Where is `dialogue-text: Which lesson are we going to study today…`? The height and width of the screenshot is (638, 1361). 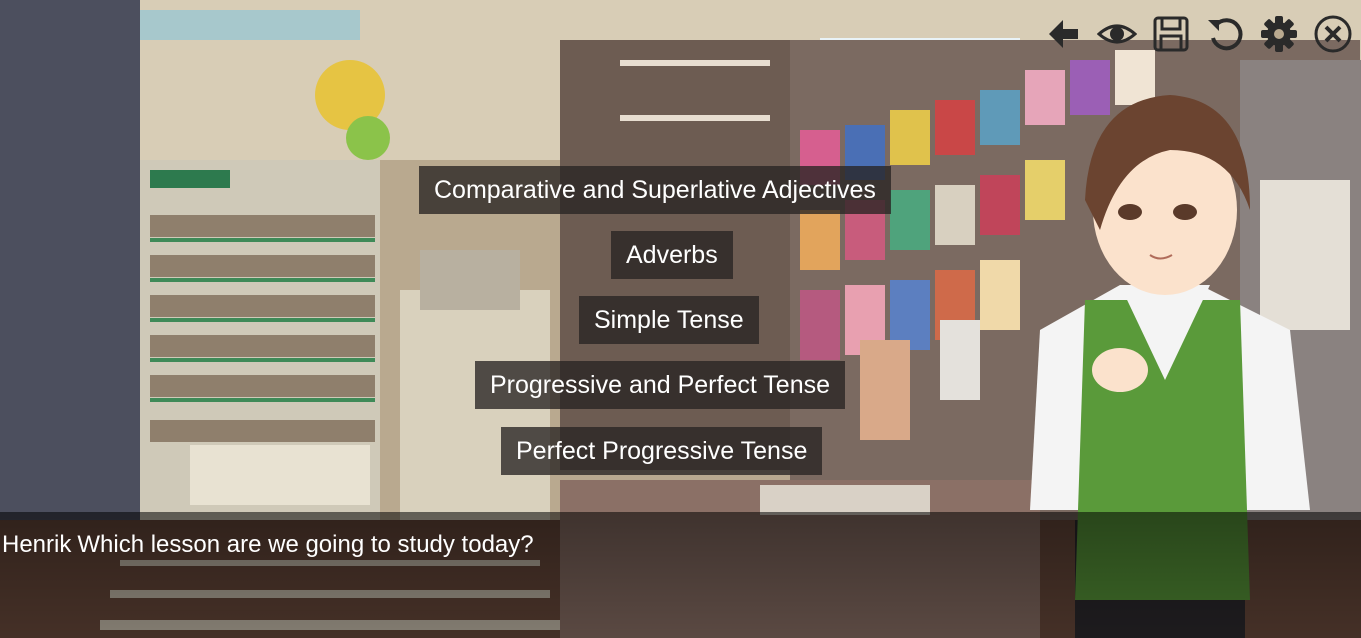 dialogue-text: Which lesson are we going to study today… is located at coordinates (305, 544).